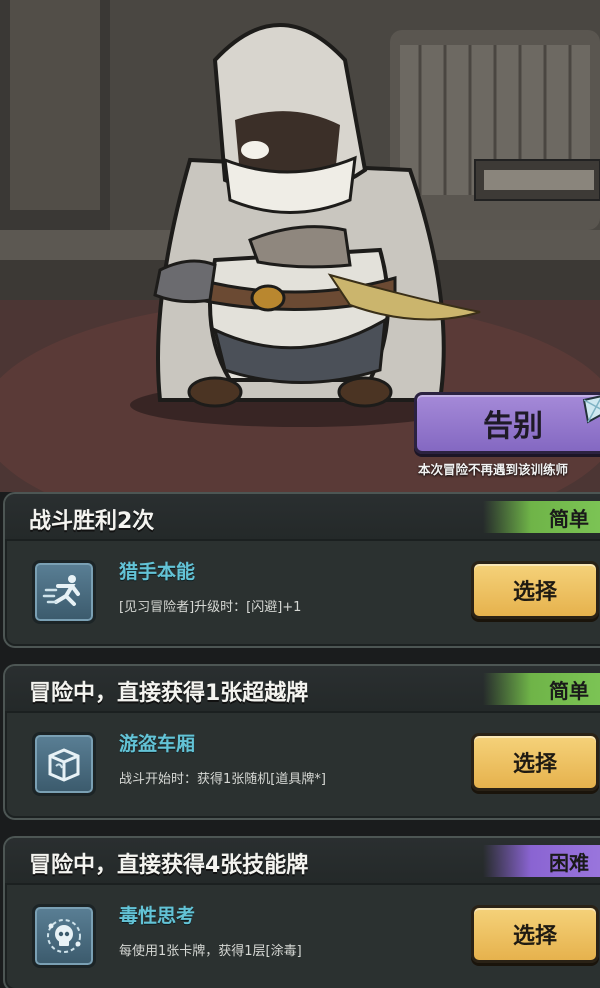 The image size is (600, 988). I want to click on skill-description: [见习冒险者]升级时：[闪避]+1, so click(210, 607).